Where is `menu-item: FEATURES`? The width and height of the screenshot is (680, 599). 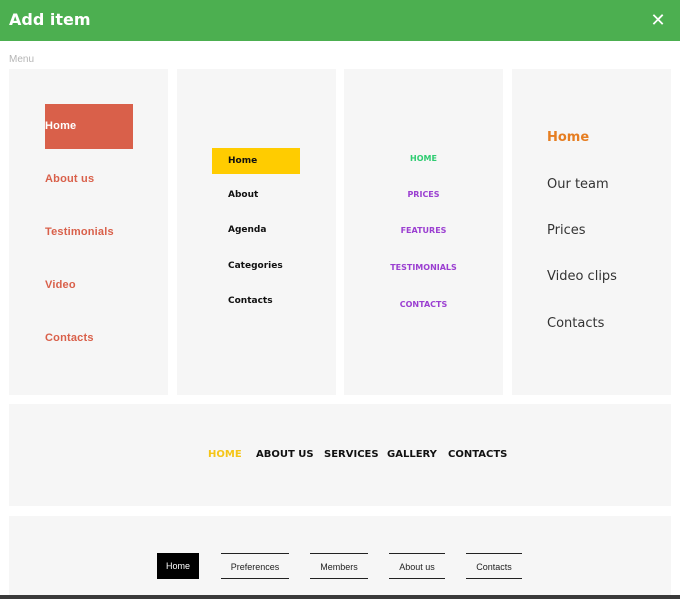
menu-item: FEATURES is located at coordinates (423, 230).